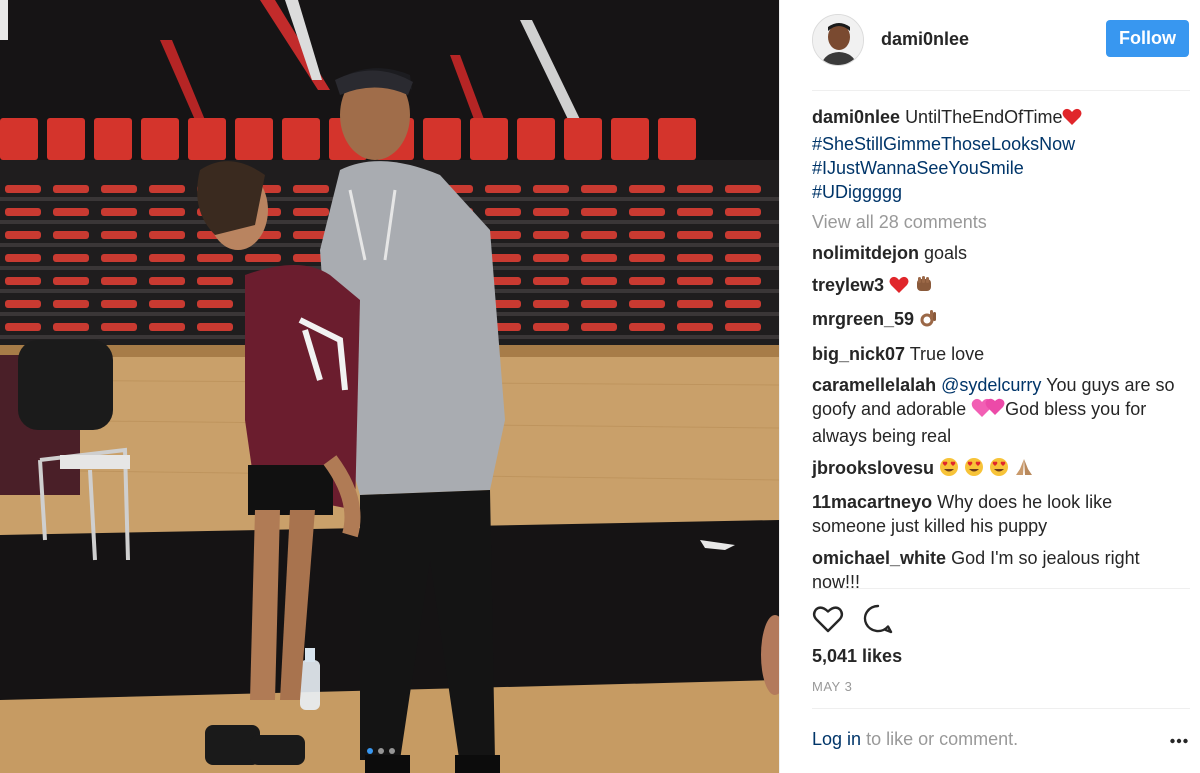 This screenshot has height=773, width=1200. I want to click on footer-divider, so click(1001, 708).